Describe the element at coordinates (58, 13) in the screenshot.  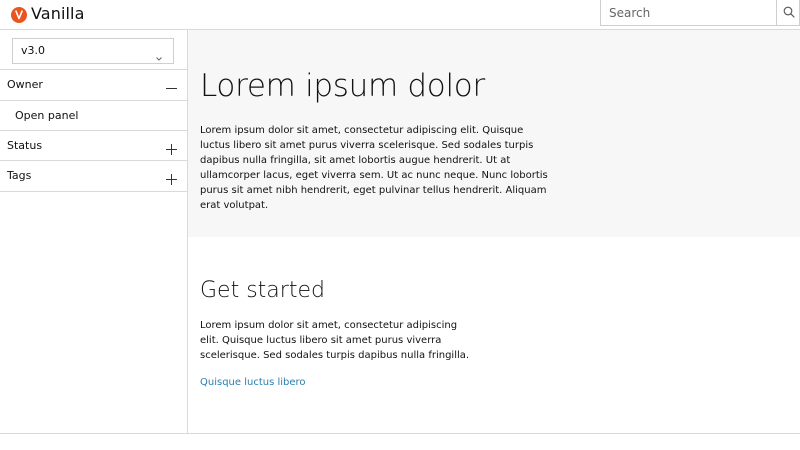
I see `brand-name: Vanilla` at that location.